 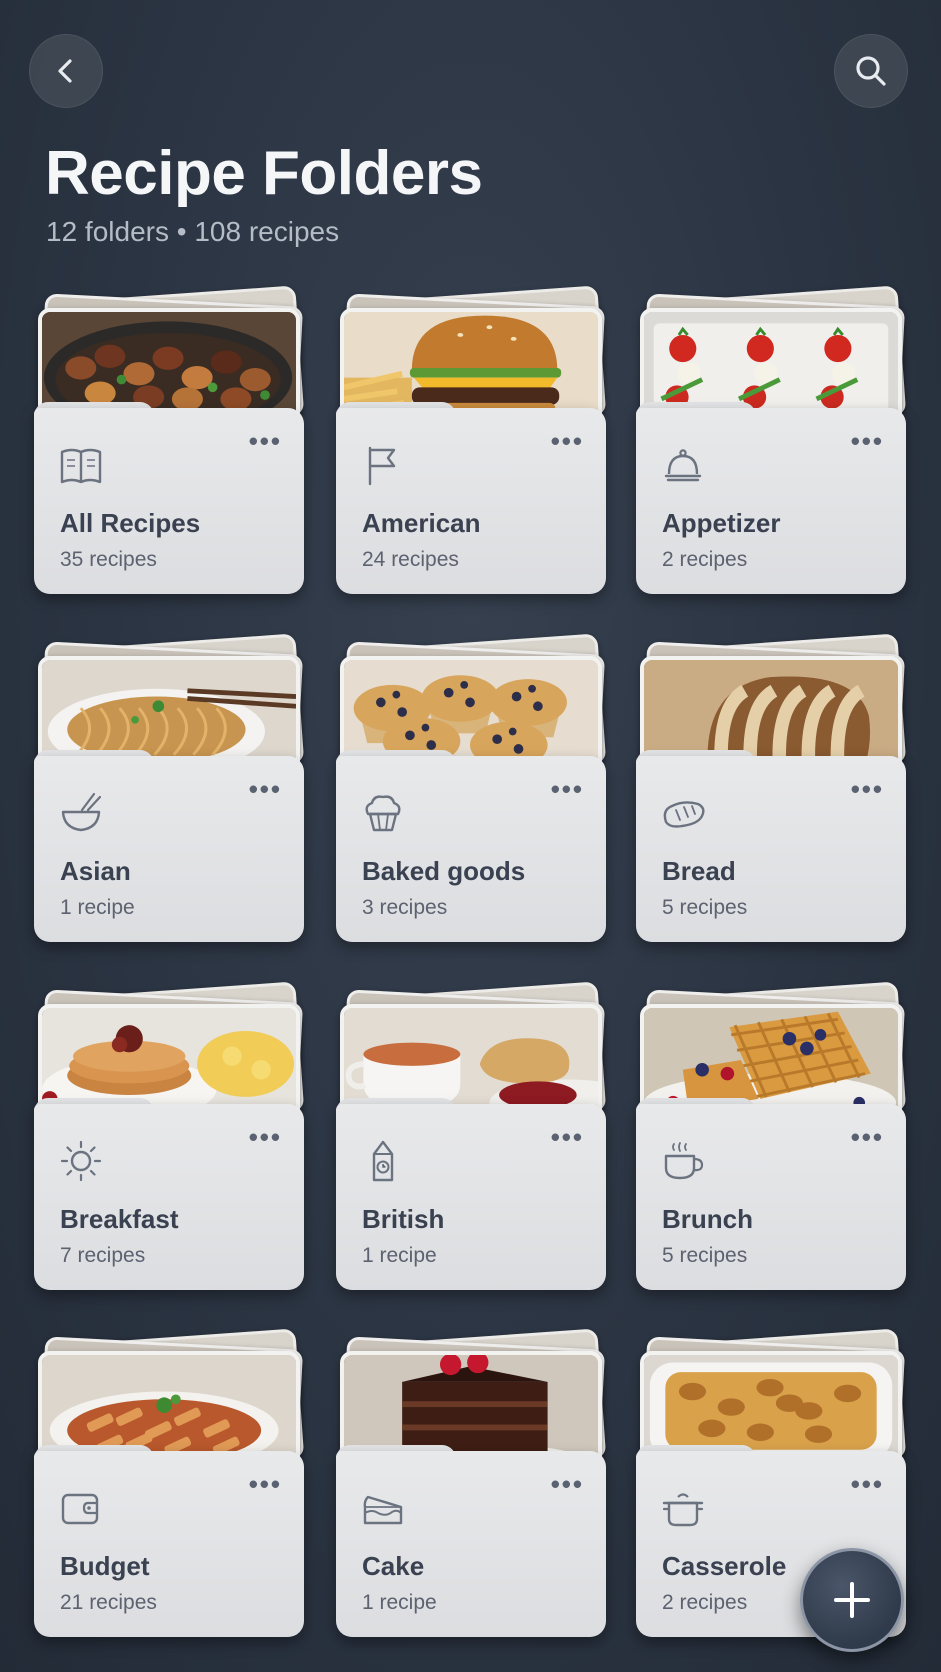 I want to click on folder-name: Bread, so click(x=699, y=871).